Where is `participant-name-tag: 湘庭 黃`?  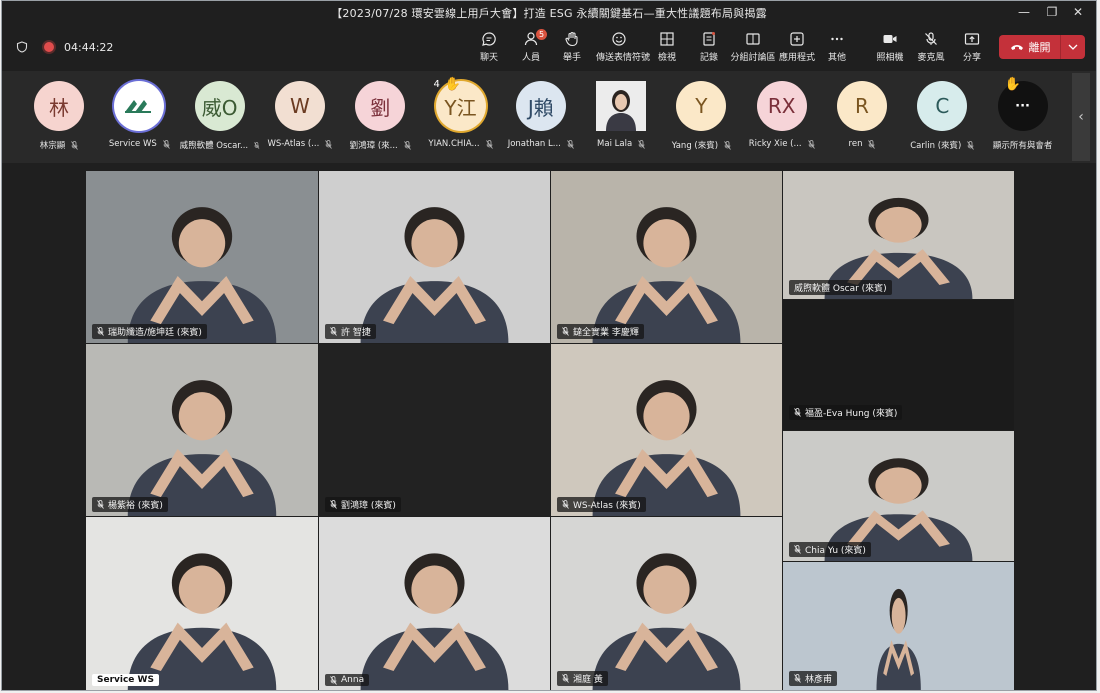 participant-name-tag: 湘庭 黃 is located at coordinates (582, 678).